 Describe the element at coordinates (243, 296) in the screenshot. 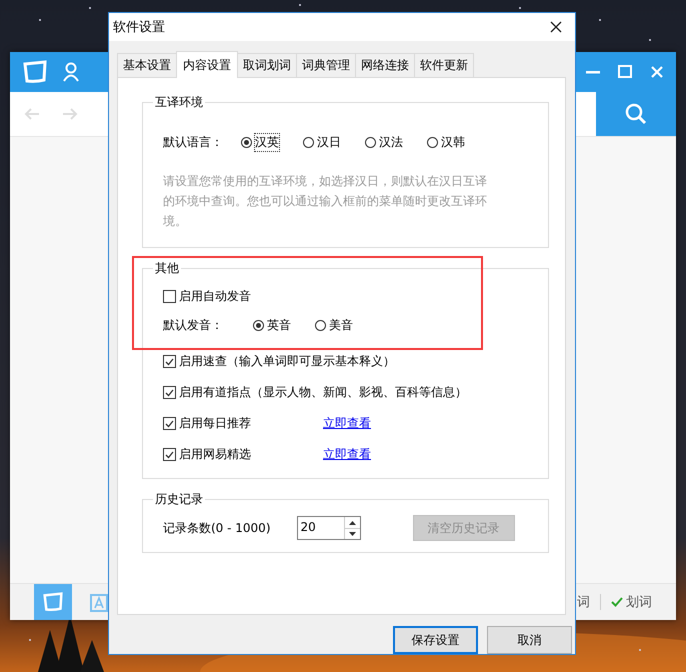

I see `checkbox: 启用自动发音` at that location.